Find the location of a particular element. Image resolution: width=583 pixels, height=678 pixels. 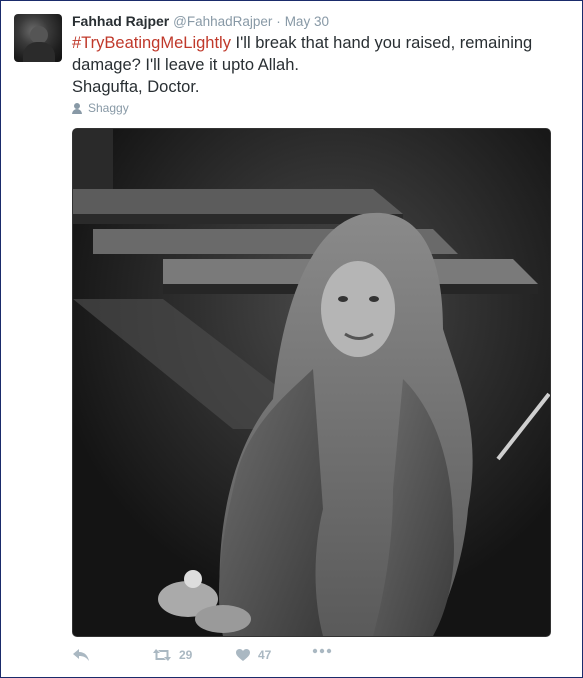

retweet-icon is located at coordinates (162, 655).